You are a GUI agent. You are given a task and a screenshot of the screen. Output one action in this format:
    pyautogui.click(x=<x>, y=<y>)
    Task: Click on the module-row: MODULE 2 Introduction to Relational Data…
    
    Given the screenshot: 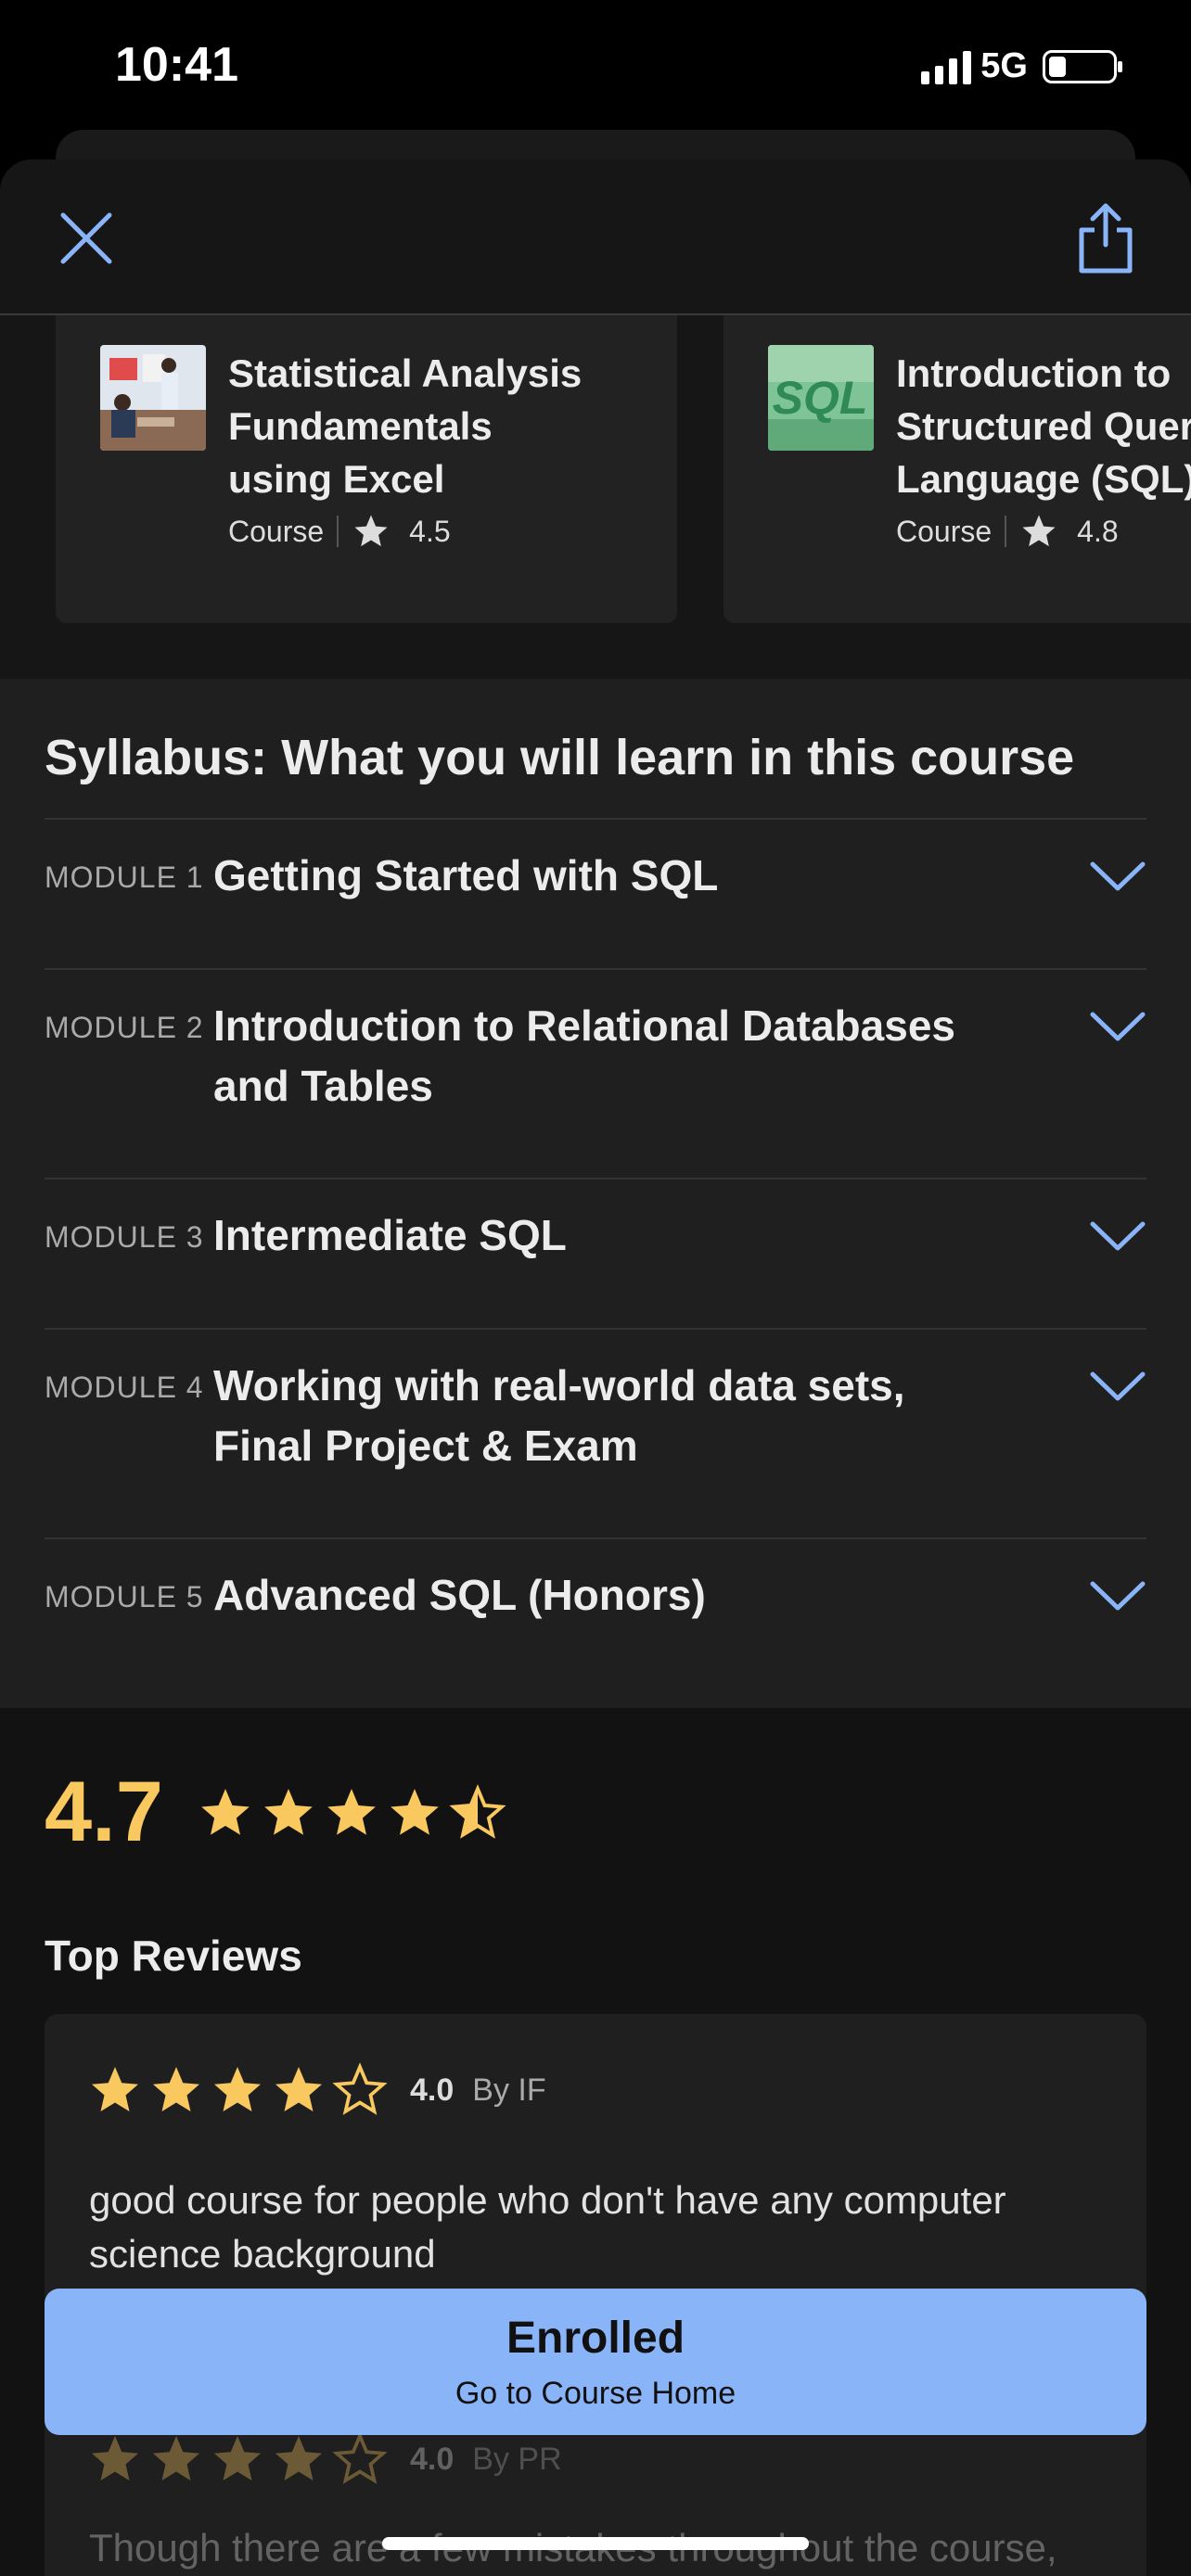 What is the action you would take?
    pyautogui.click(x=595, y=1073)
    